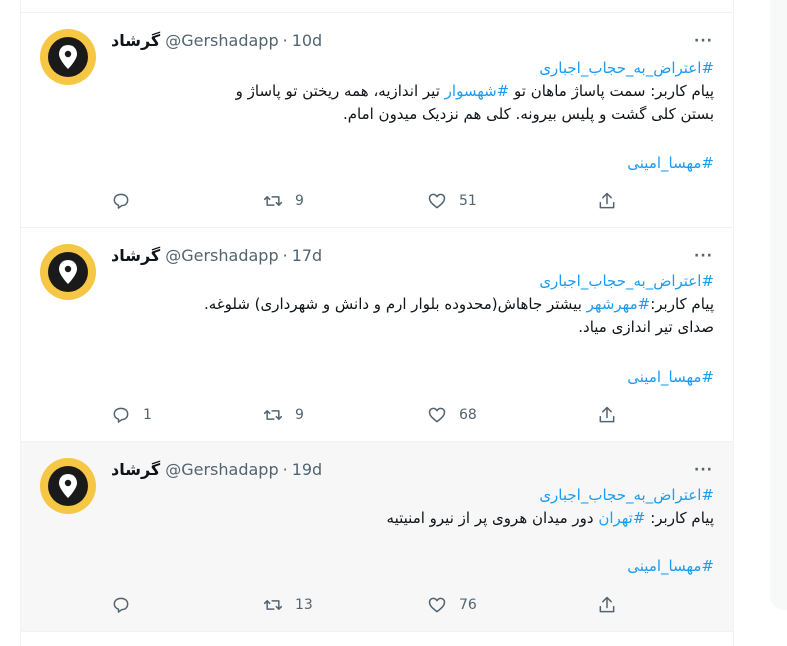  I want to click on like-button: 76, so click(452, 605).